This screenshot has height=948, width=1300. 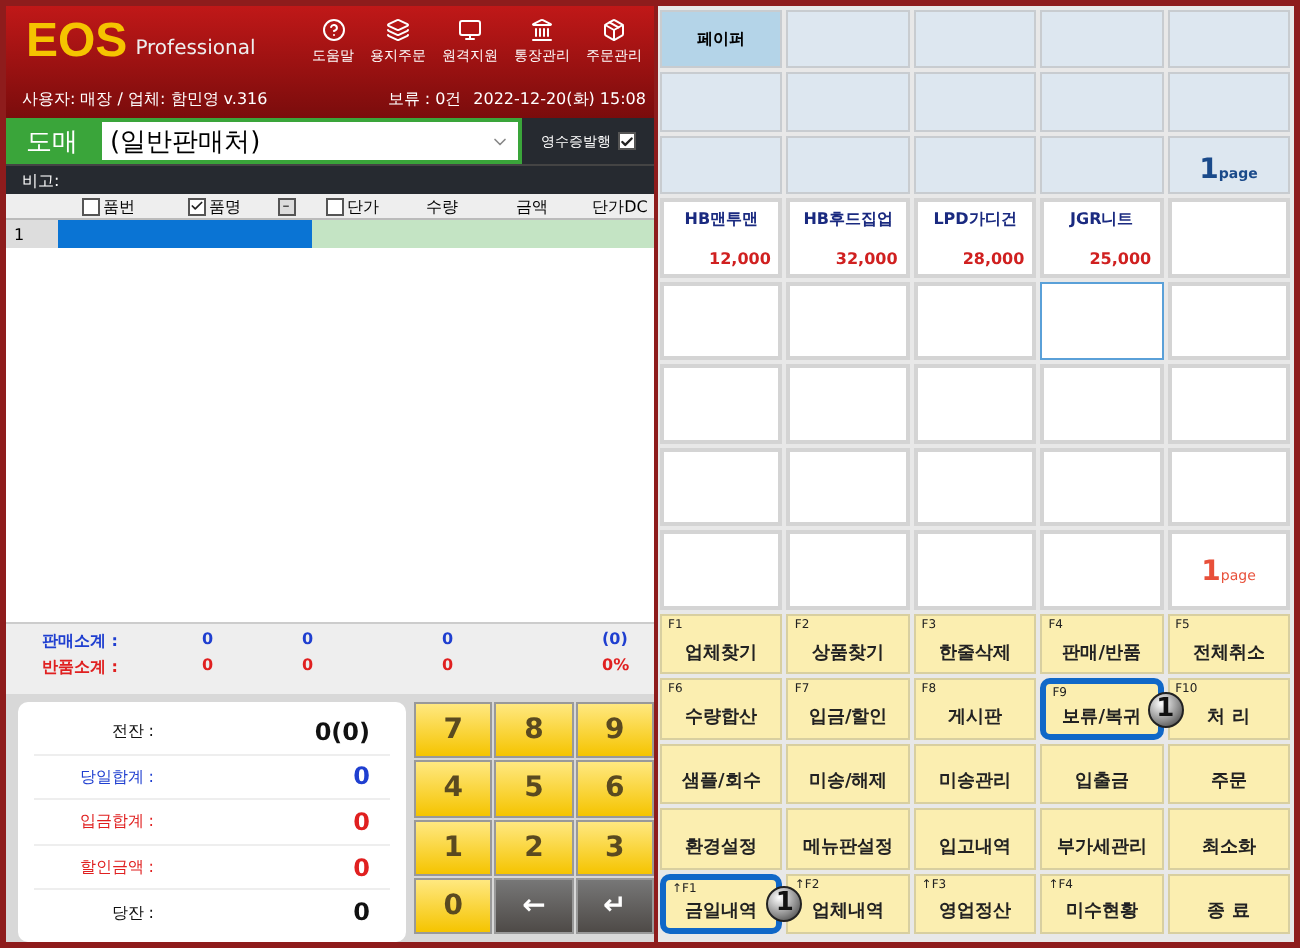 What do you see at coordinates (614, 905) in the screenshot?
I see `keypad-key: ↵` at bounding box center [614, 905].